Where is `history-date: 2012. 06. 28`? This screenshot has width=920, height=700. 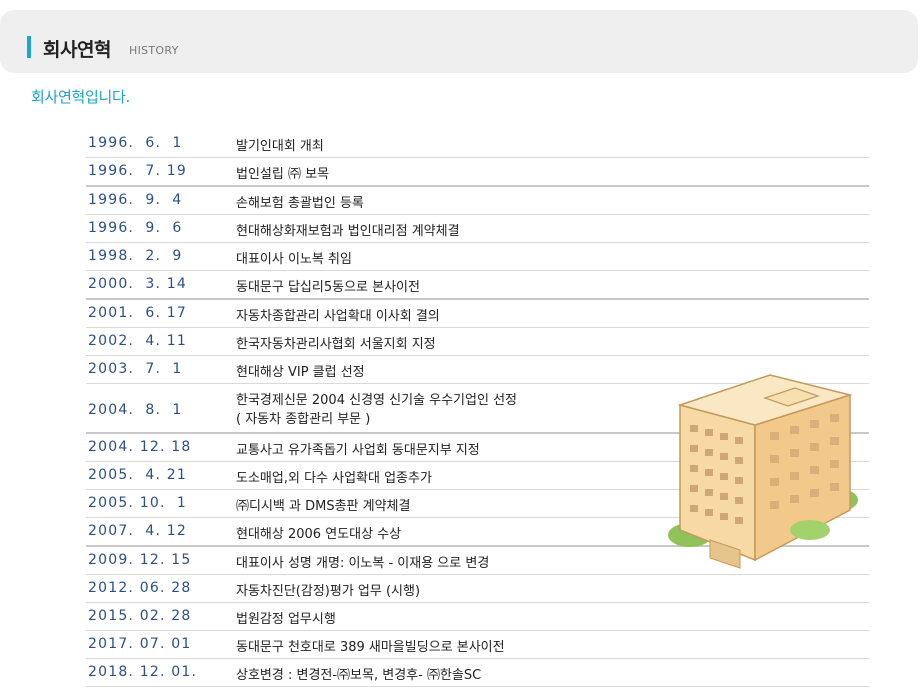 history-date: 2012. 06. 28 is located at coordinates (140, 588).